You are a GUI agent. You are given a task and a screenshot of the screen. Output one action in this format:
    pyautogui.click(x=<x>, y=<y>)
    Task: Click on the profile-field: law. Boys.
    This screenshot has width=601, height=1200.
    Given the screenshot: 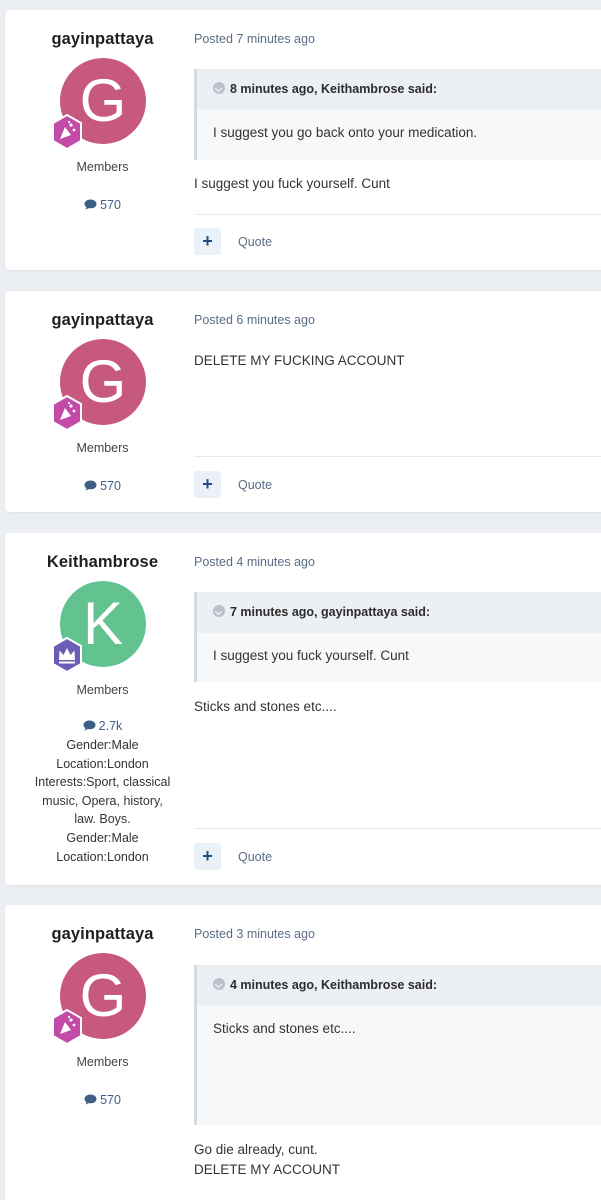 What is the action you would take?
    pyautogui.click(x=102, y=819)
    